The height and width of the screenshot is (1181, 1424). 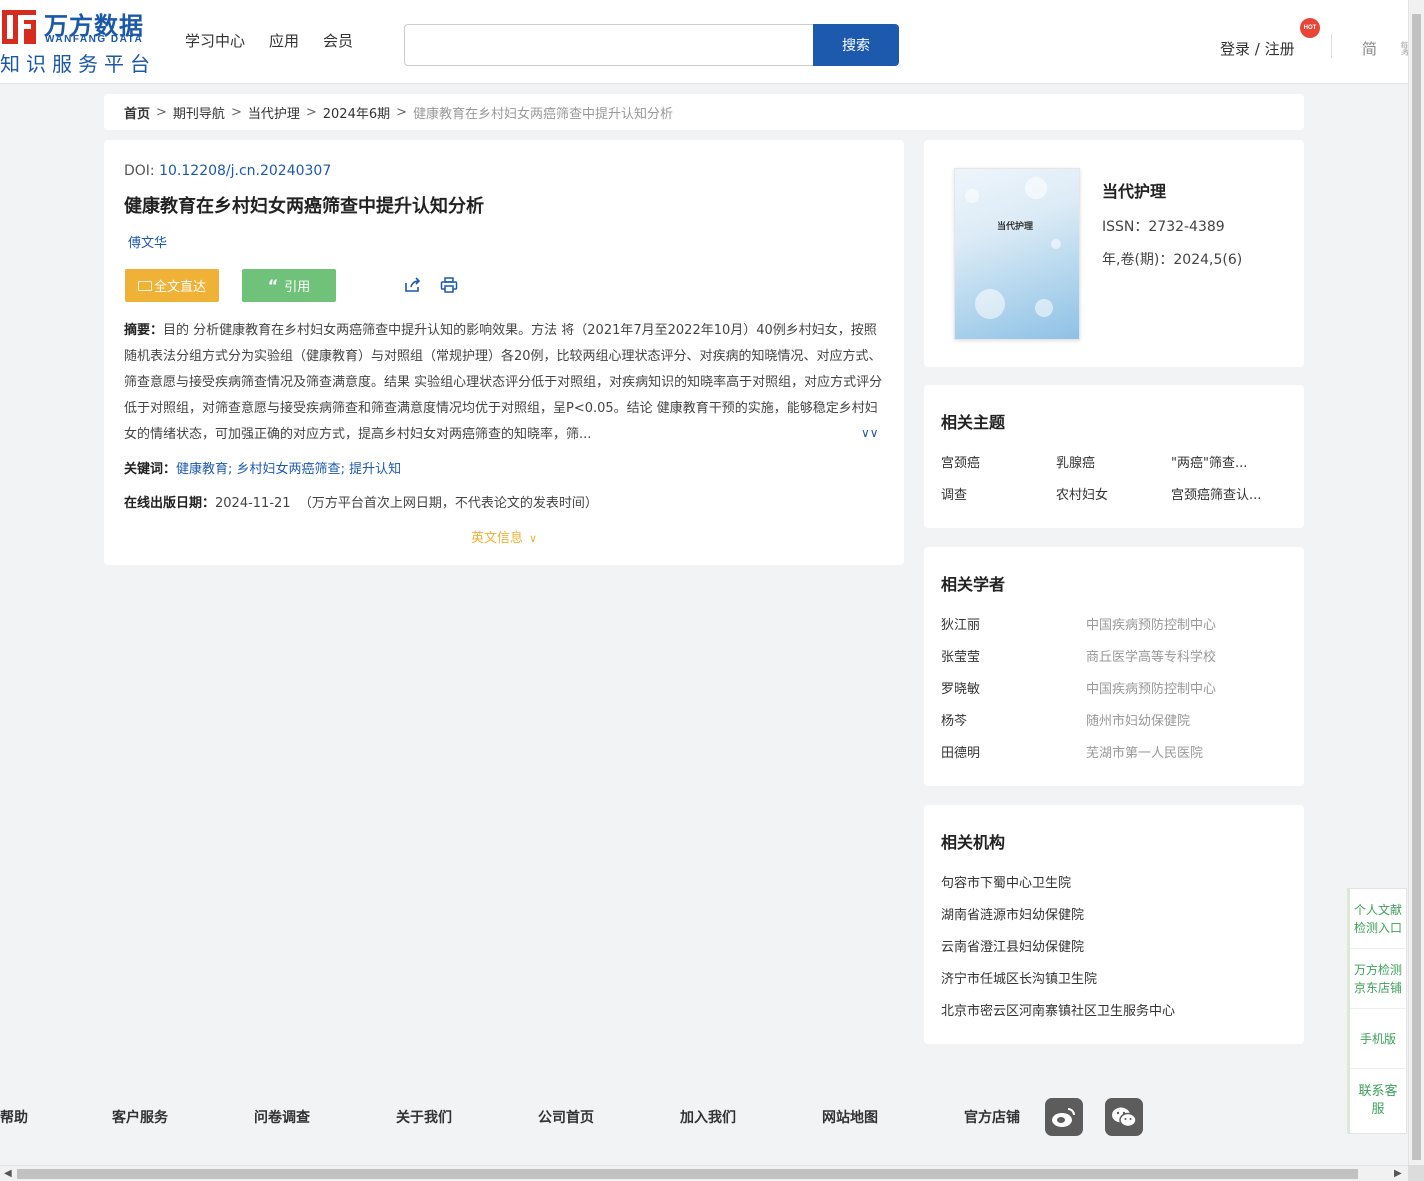 What do you see at coordinates (1134, 190) in the screenshot?
I see `journal-name: 当代护理` at bounding box center [1134, 190].